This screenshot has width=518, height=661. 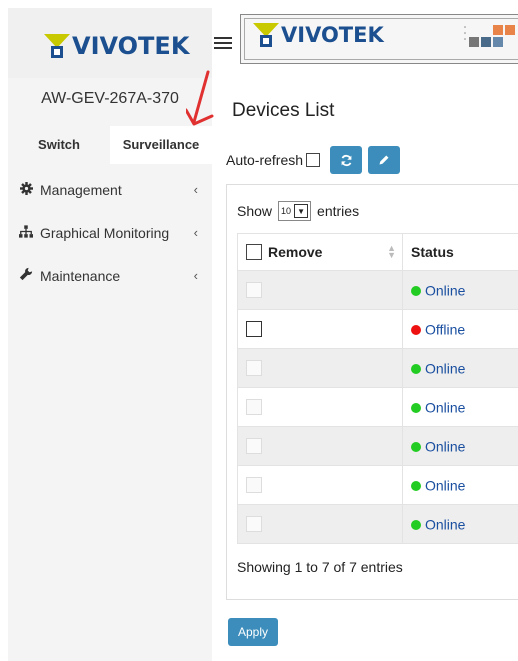 I want to click on auto-refresh-checkbox, so click(x=313, y=160).